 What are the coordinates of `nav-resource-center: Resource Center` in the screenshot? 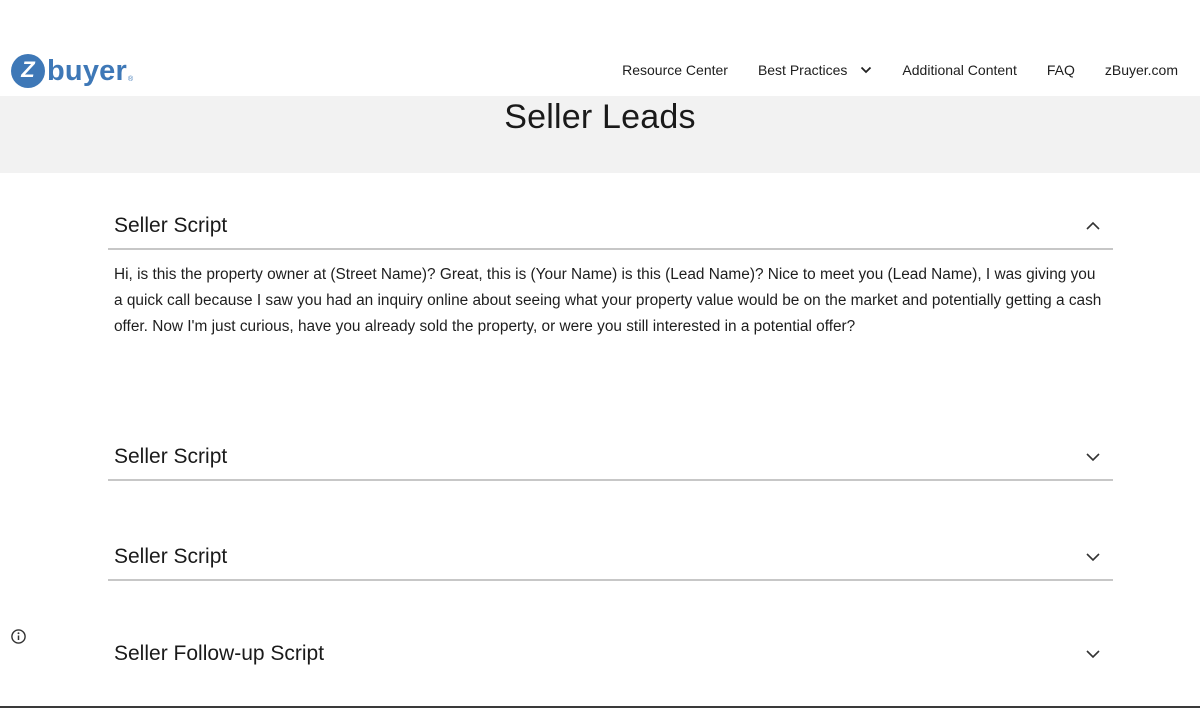 It's located at (675, 70).